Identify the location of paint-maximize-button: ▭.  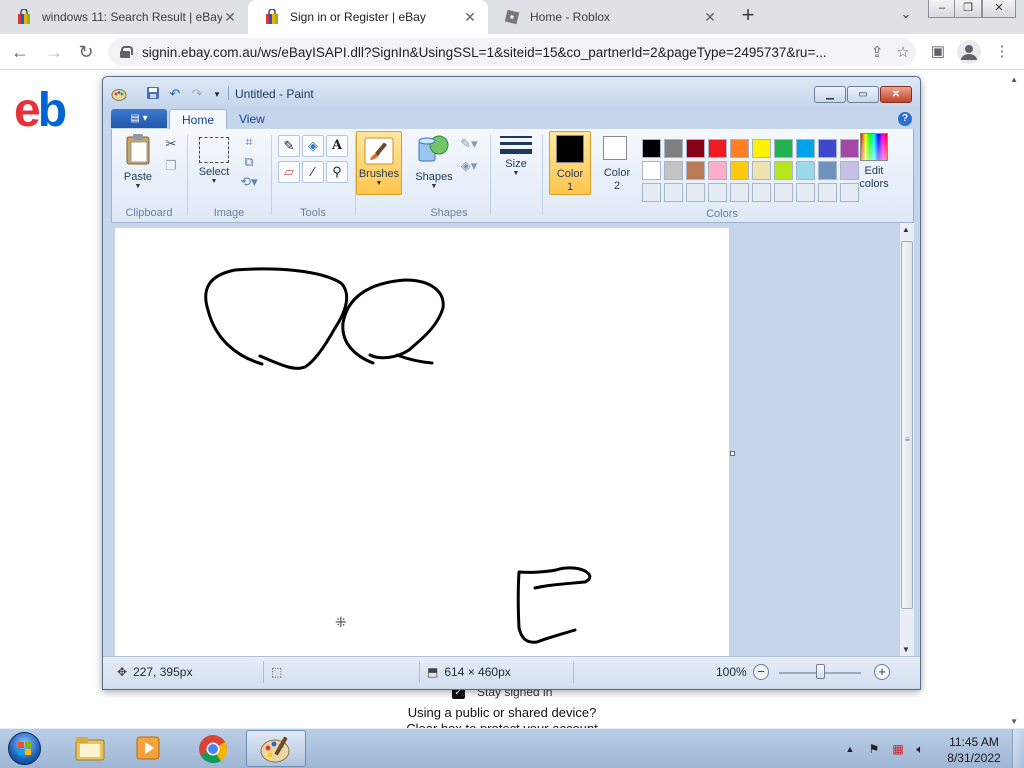
(863, 94).